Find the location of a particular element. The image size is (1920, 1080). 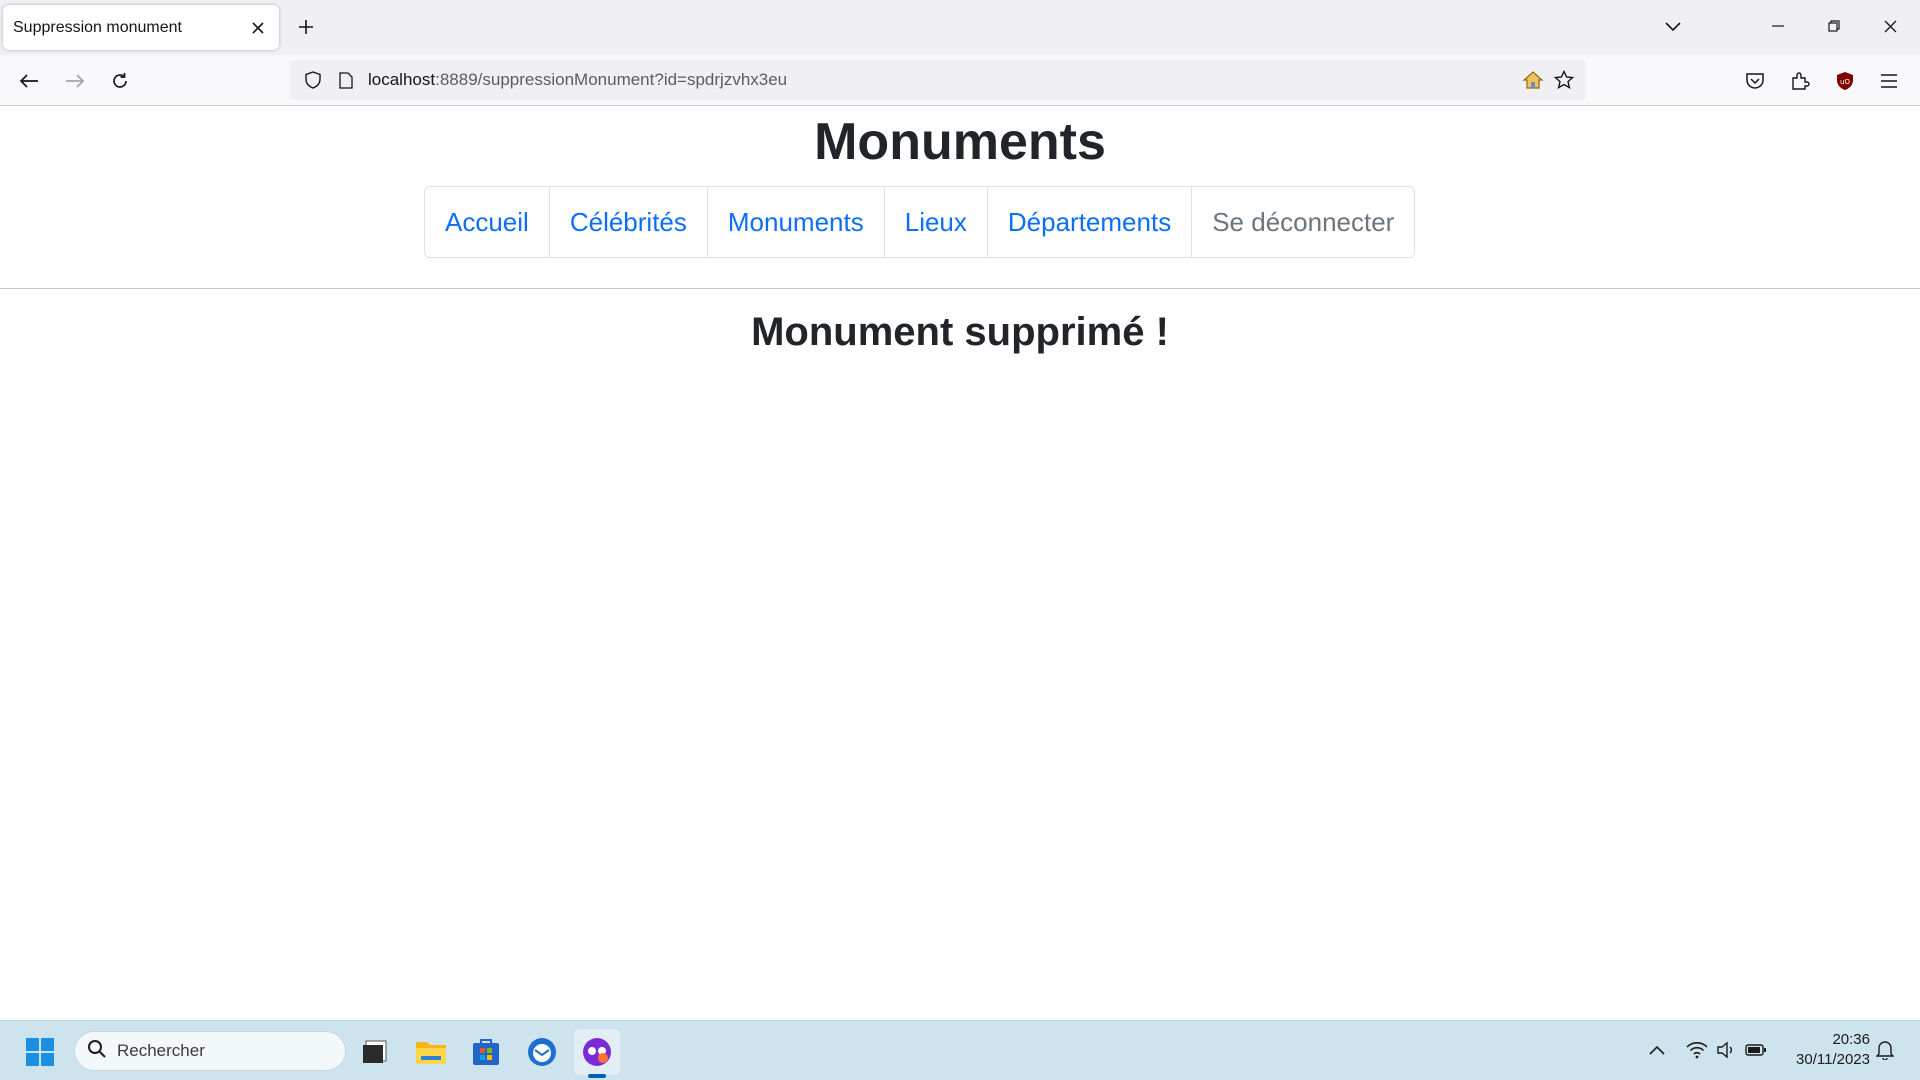

menu-item-lieux: Lieux is located at coordinates (936, 222).